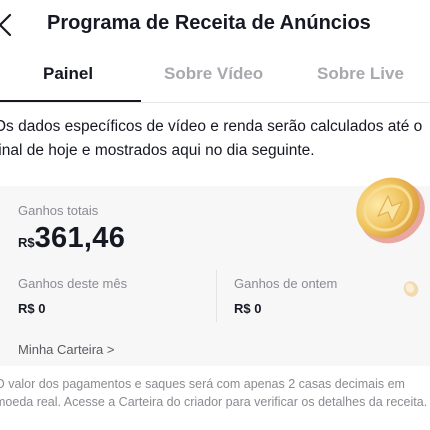  What do you see at coordinates (80, 238) in the screenshot?
I see `total-amount: 361,46` at bounding box center [80, 238].